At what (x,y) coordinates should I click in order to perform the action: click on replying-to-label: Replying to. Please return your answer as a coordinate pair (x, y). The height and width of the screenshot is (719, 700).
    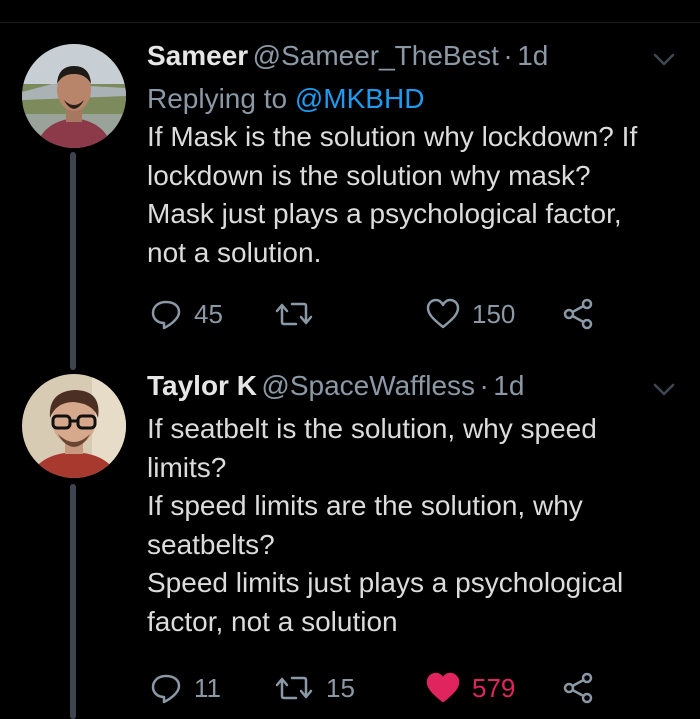
    Looking at the image, I should click on (217, 98).